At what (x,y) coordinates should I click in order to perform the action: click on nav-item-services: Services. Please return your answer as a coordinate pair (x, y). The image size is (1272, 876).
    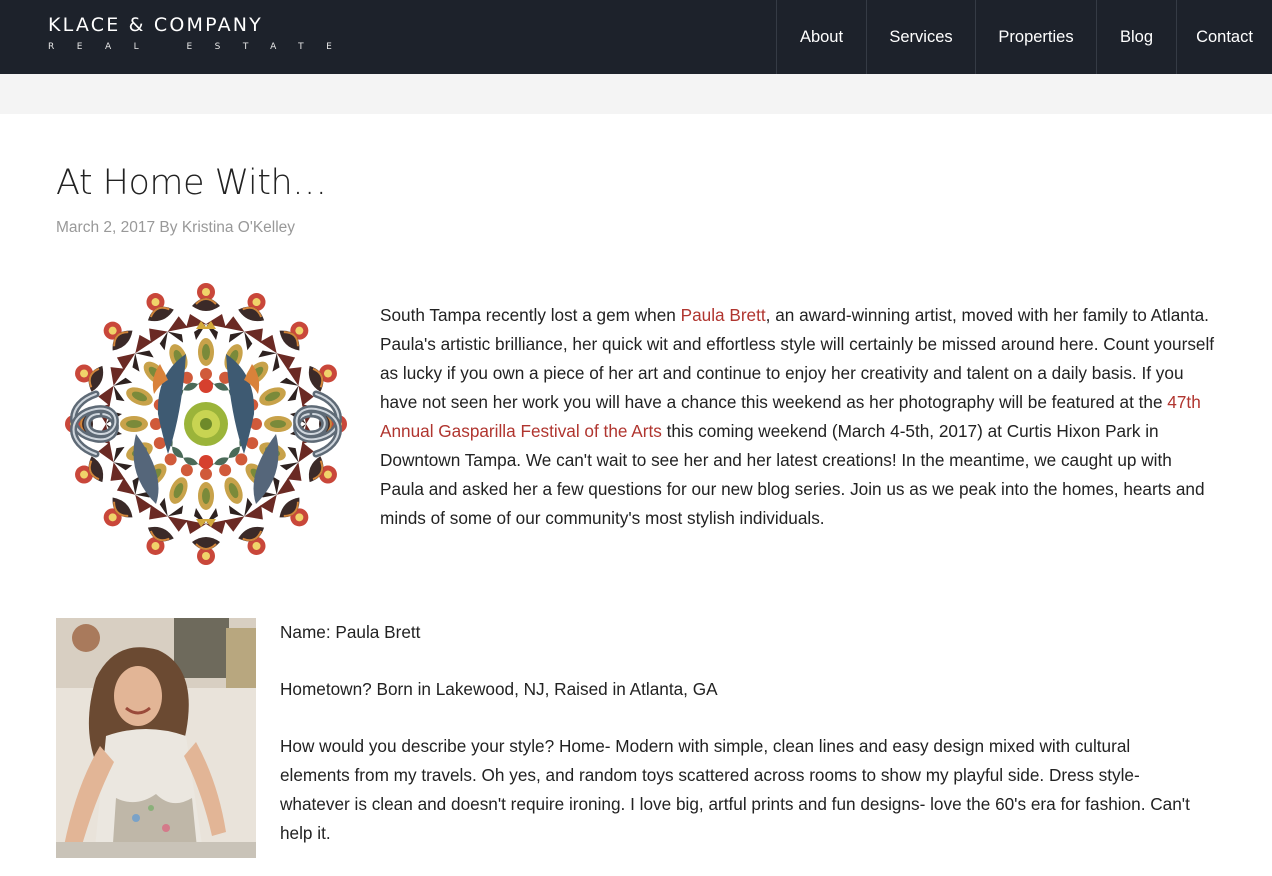
    Looking at the image, I should click on (920, 37).